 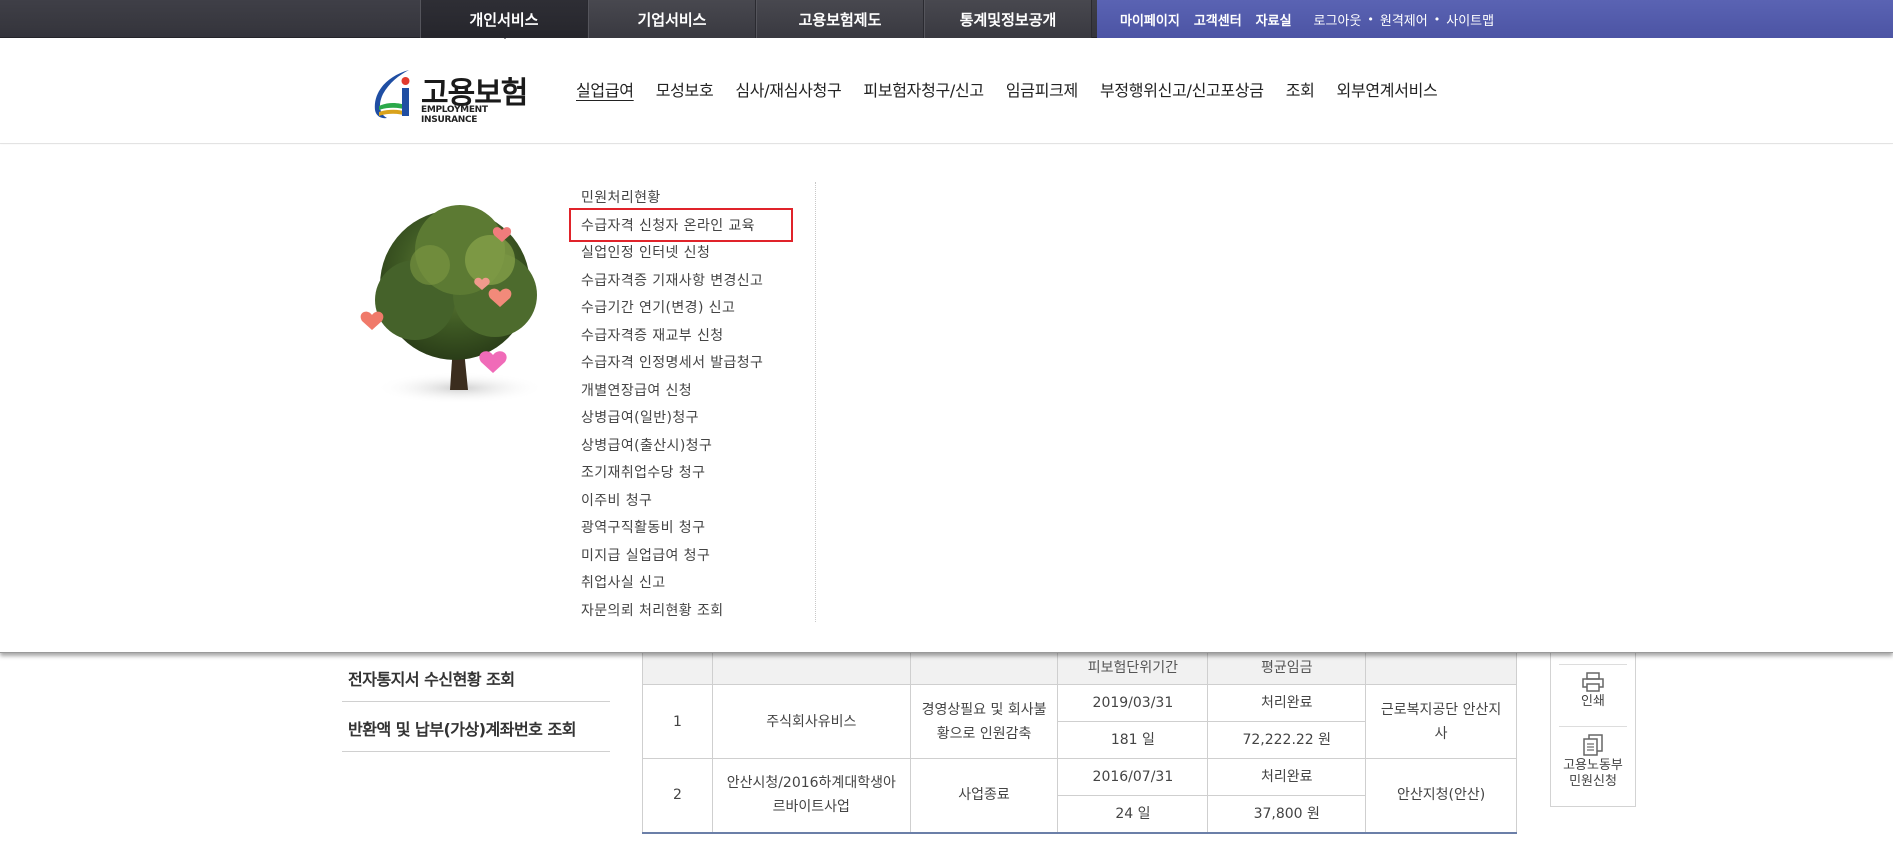 I want to click on logo-mark-icon, so click(x=392, y=94).